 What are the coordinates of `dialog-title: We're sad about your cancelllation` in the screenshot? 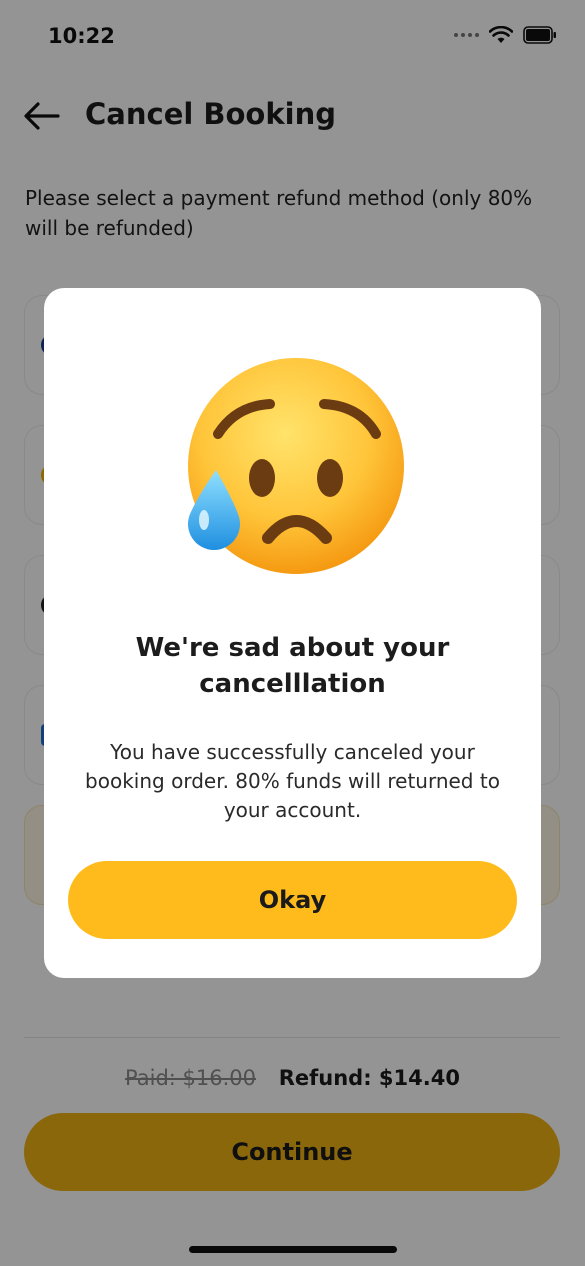 It's located at (292, 666).